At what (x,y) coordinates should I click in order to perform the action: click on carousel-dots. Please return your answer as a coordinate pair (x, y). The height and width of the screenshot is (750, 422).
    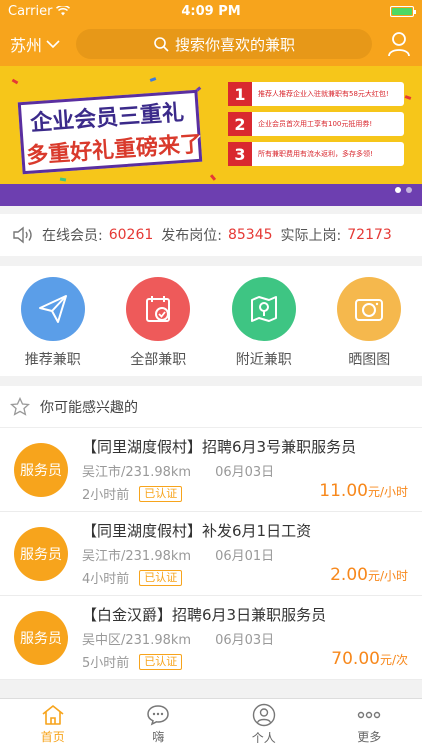
    Looking at the image, I should click on (403, 190).